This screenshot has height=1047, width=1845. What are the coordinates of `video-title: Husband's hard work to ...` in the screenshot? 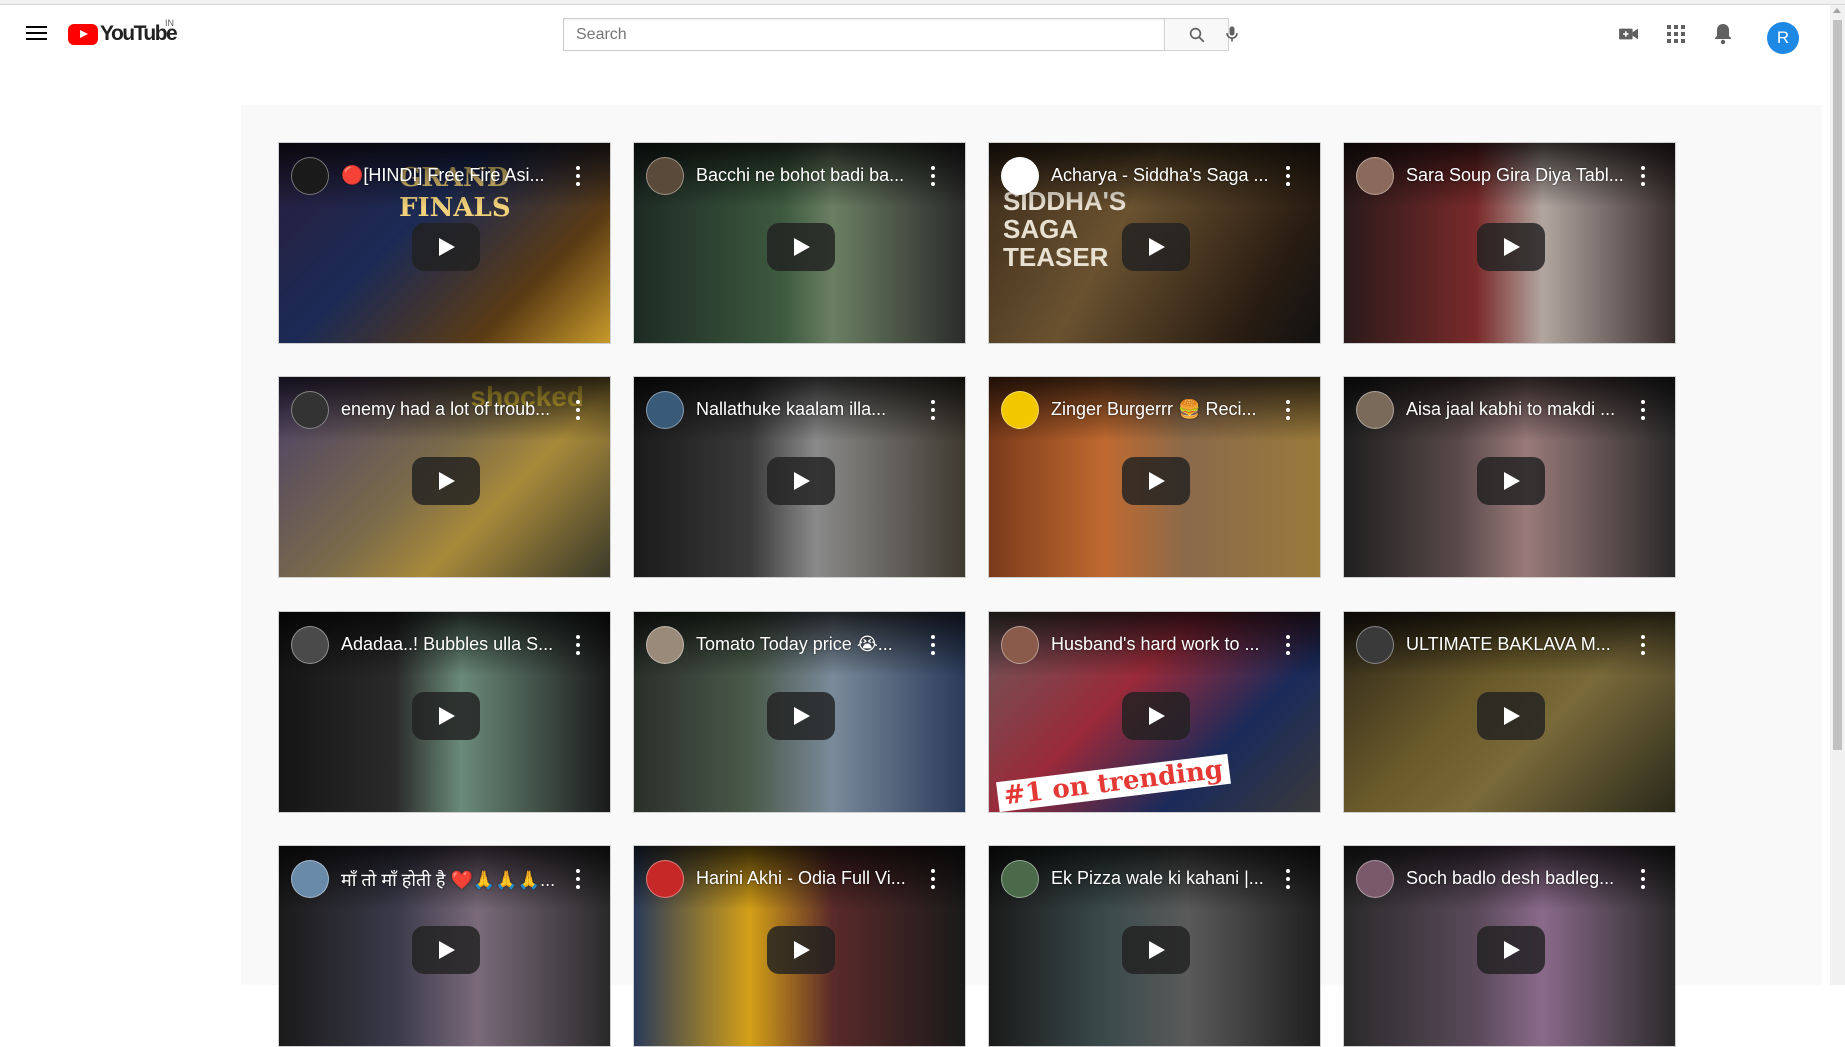 It's located at (1160, 644).